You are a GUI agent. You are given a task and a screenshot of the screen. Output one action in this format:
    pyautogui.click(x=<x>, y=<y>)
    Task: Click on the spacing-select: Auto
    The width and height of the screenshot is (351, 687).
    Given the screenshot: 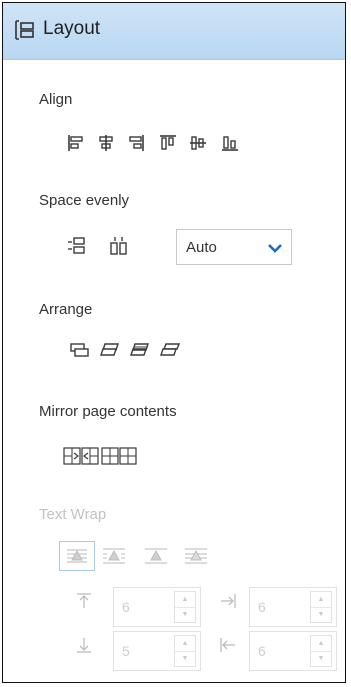 What is the action you would take?
    pyautogui.click(x=234, y=247)
    